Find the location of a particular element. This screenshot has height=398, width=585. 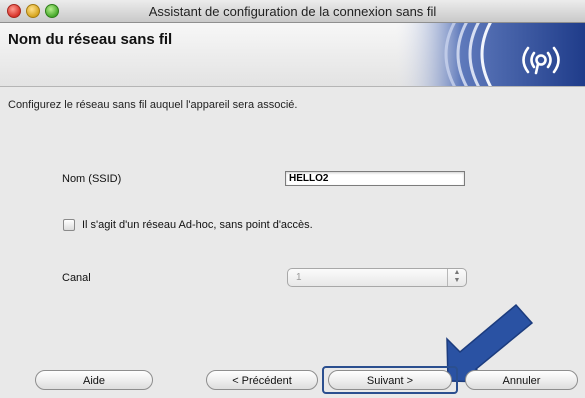

previous-button: < Précédent is located at coordinates (262, 380).